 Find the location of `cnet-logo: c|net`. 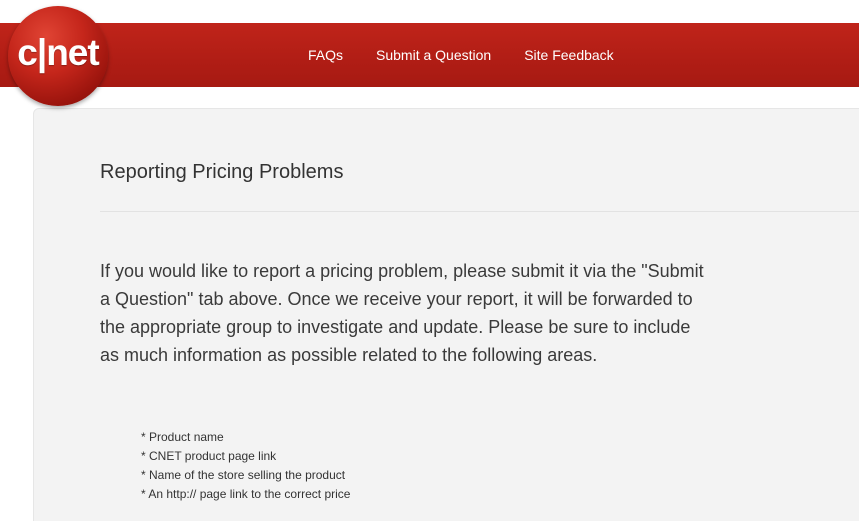

cnet-logo: c|net is located at coordinates (58, 56).